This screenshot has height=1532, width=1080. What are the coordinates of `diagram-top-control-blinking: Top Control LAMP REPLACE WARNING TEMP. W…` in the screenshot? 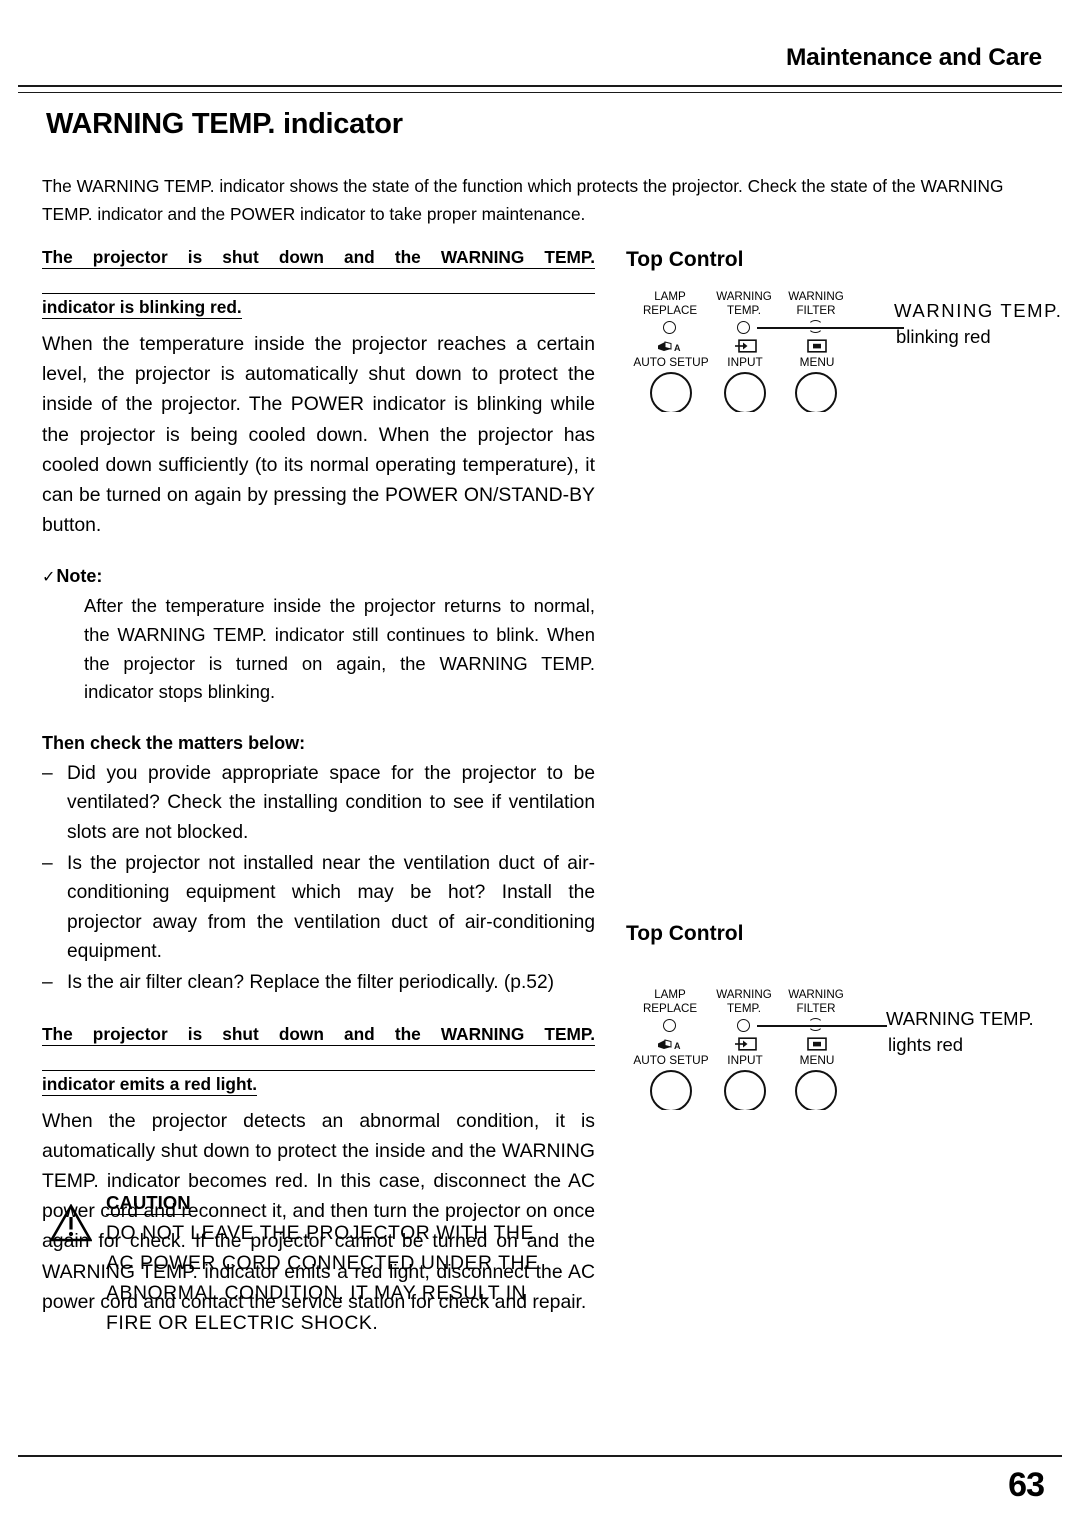 It's located at (853, 333).